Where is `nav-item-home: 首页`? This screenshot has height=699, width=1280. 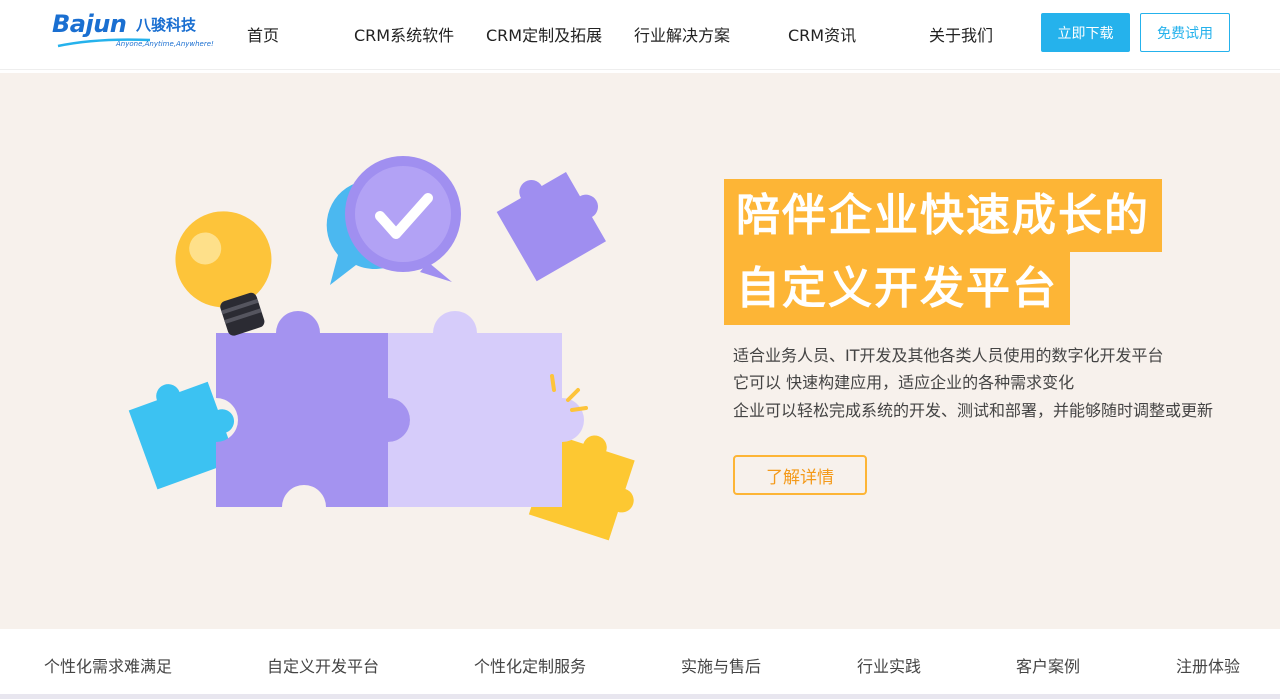
nav-item-home: 首页 is located at coordinates (263, 34).